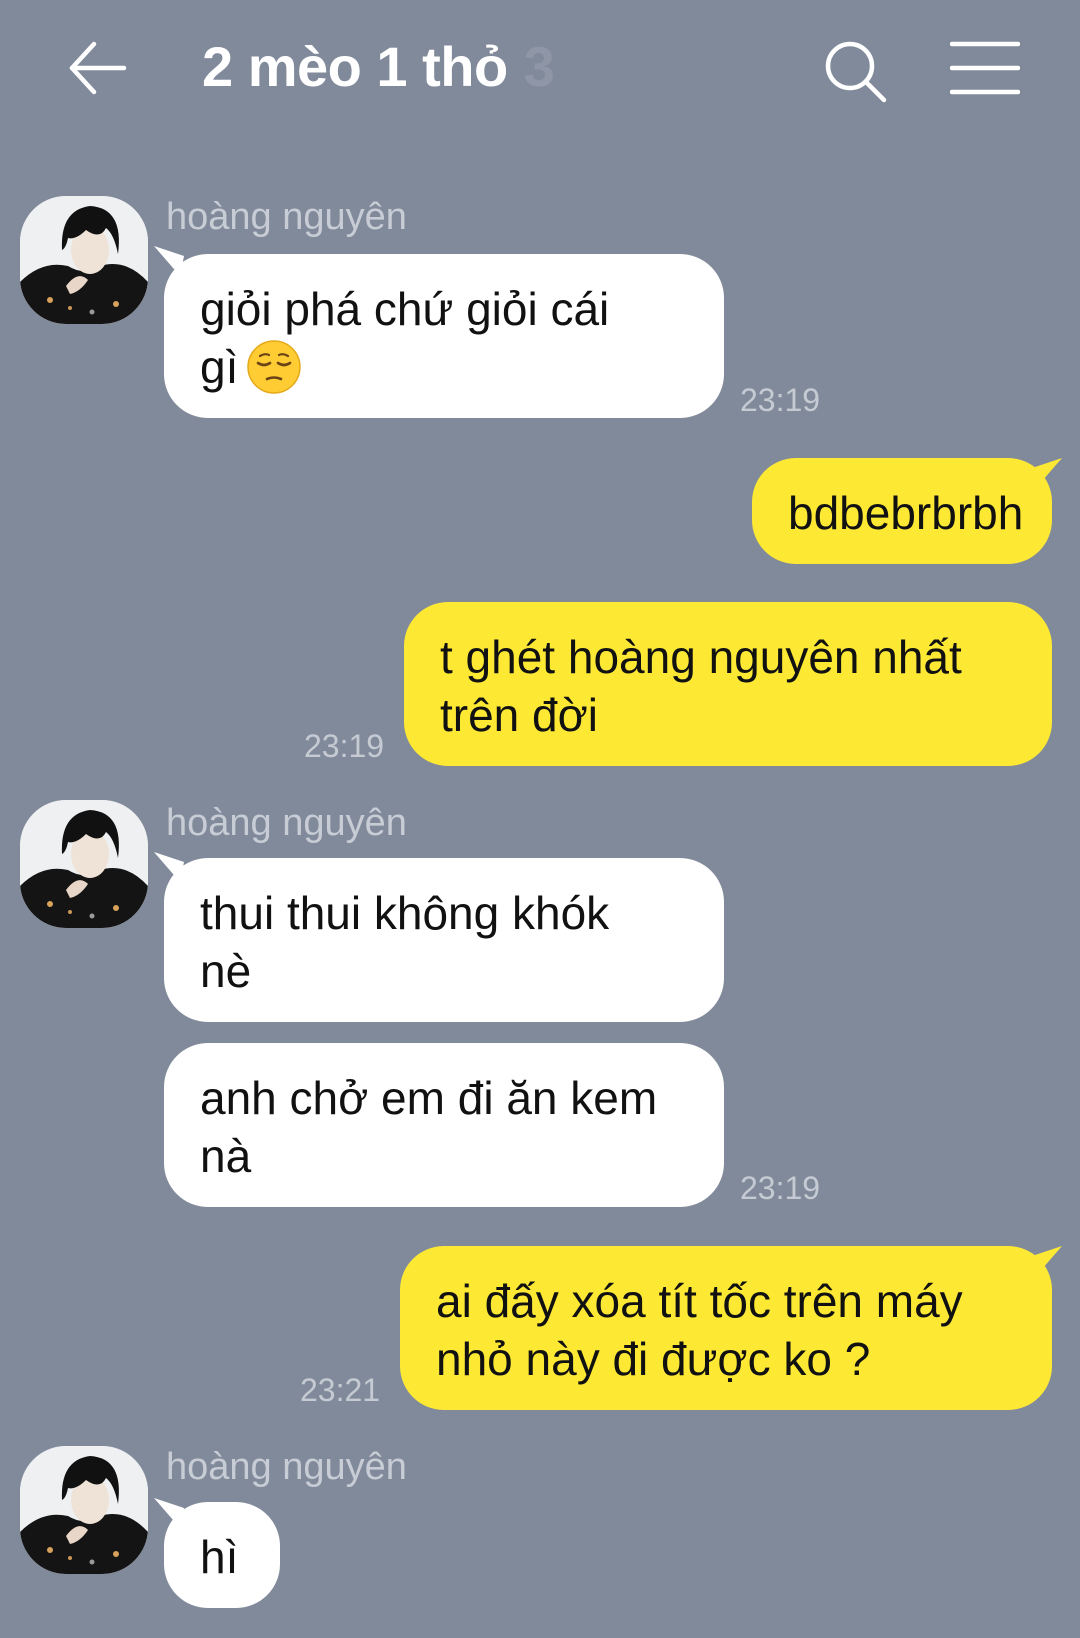 This screenshot has height=1638, width=1080. Describe the element at coordinates (340, 1390) in the screenshot. I see `message-time: 23:21` at that location.